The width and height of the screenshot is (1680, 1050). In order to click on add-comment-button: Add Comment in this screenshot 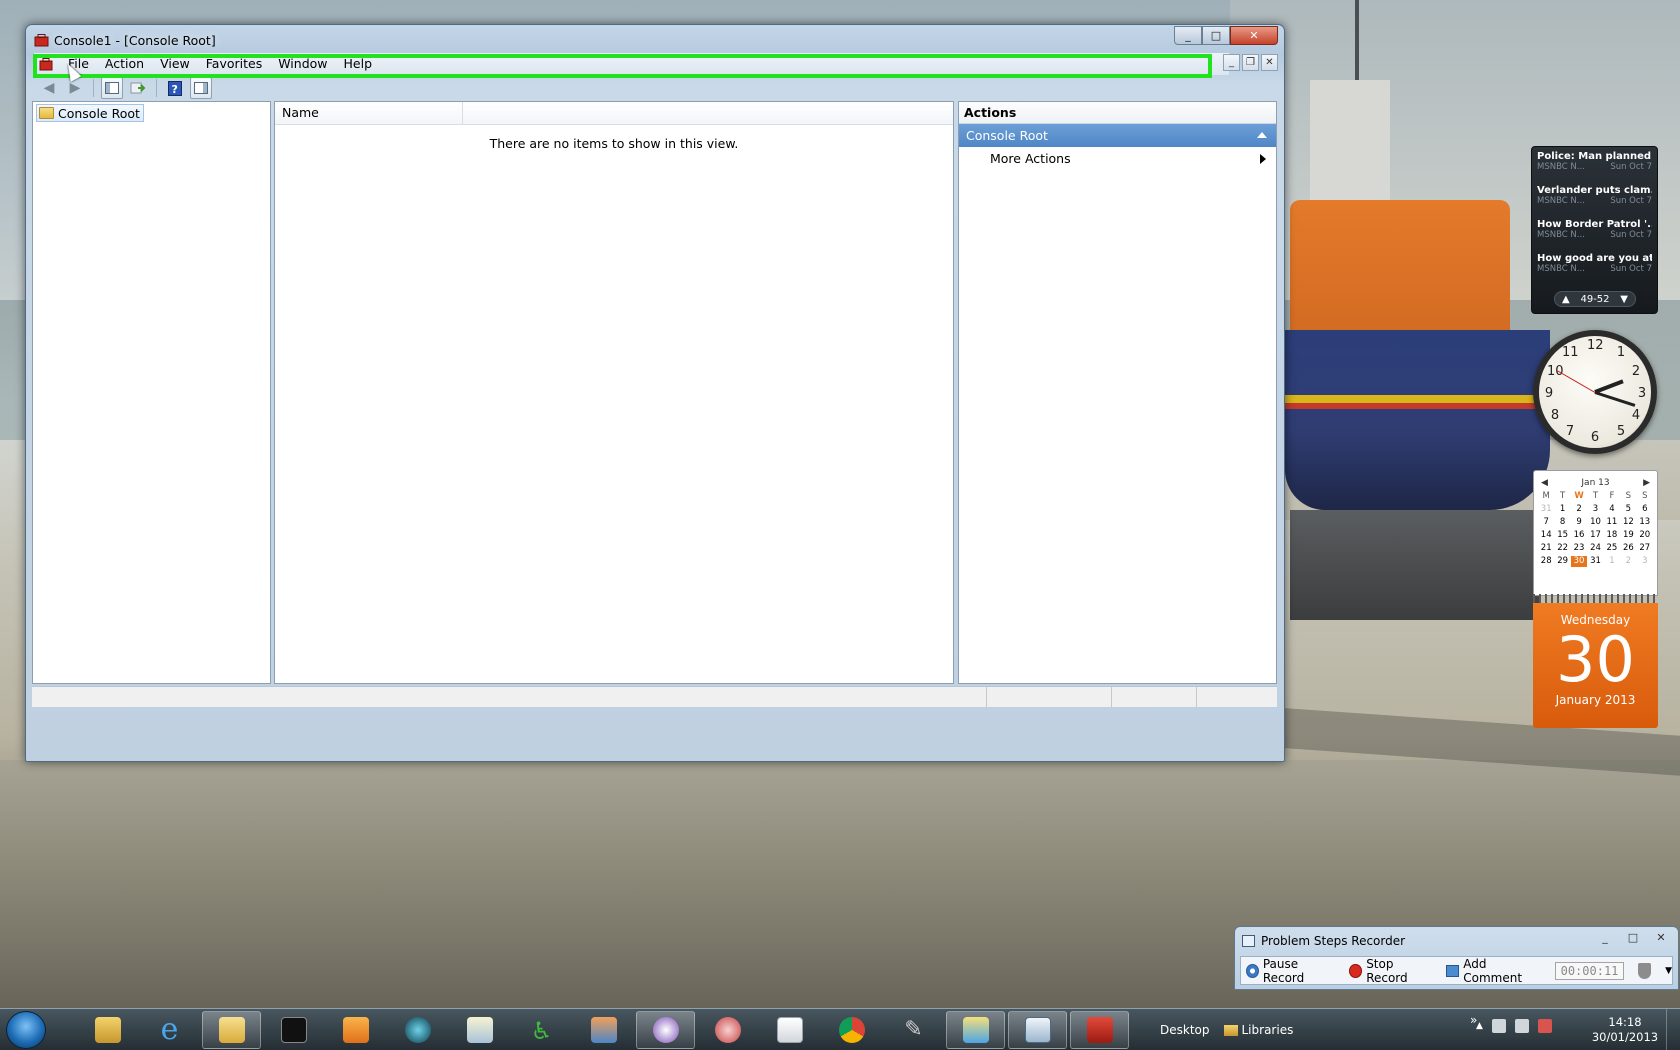, I will do `click(1493, 971)`.